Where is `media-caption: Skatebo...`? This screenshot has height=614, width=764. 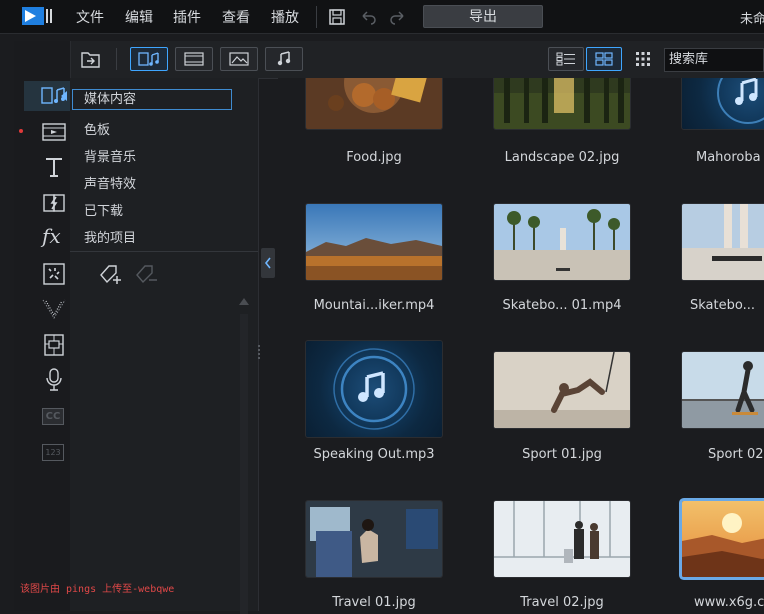
media-caption: Skatebo... is located at coordinates (722, 305).